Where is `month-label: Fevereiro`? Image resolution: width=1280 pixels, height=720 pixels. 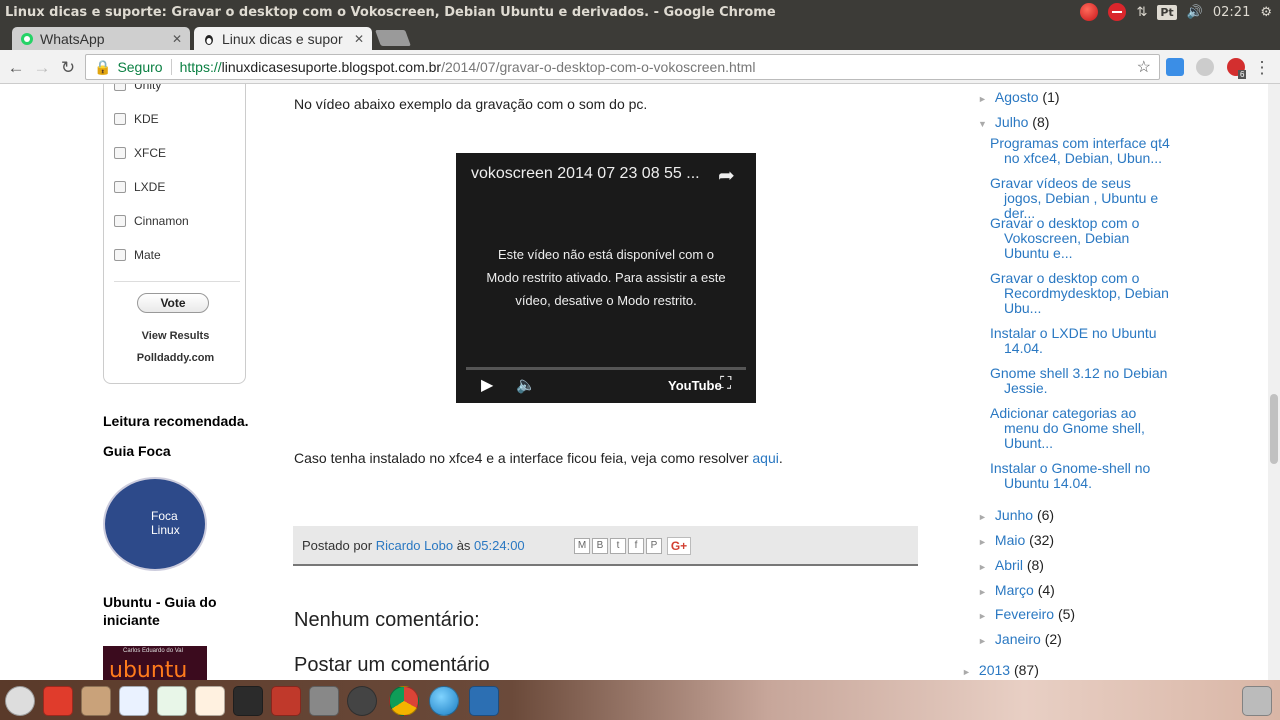 month-label: Fevereiro is located at coordinates (1024, 614).